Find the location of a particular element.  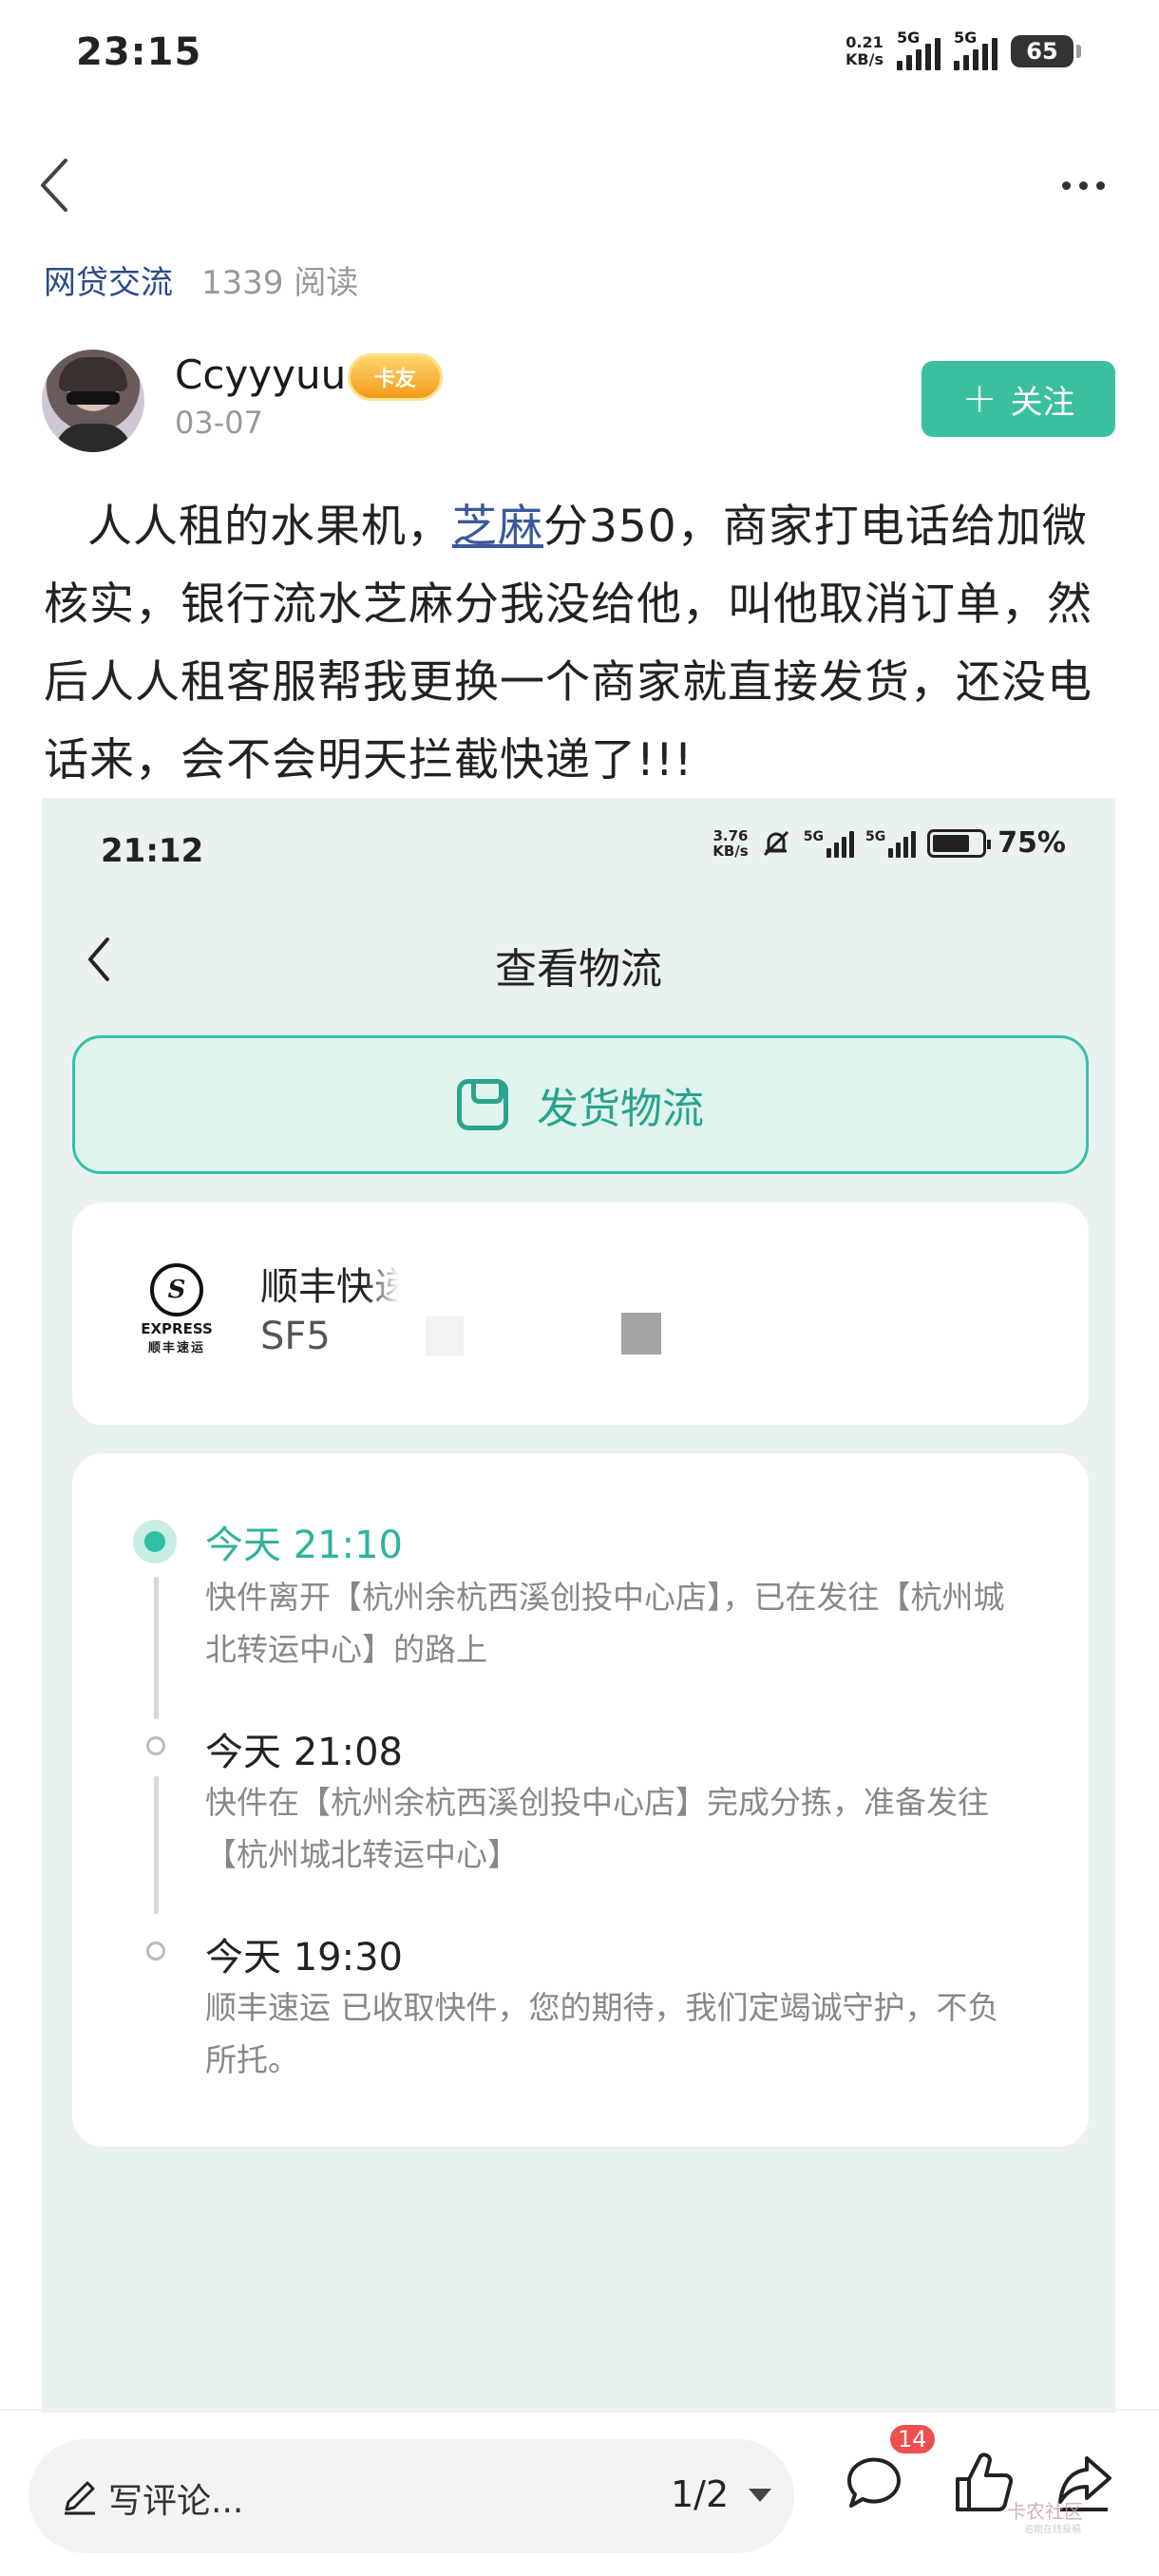

shot-nav: 查看物流 is located at coordinates (578, 959).